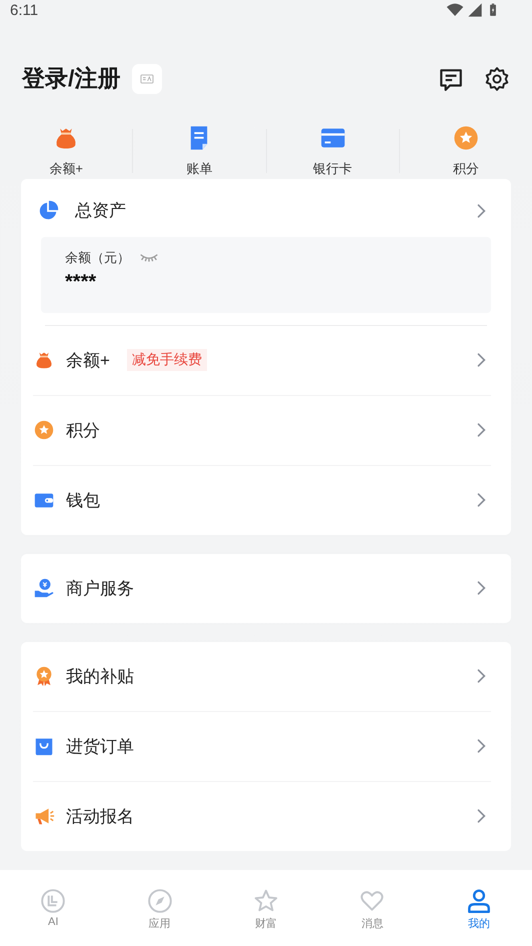 This screenshot has height=946, width=532. What do you see at coordinates (149, 258) in the screenshot?
I see `closed-eye-icon` at bounding box center [149, 258].